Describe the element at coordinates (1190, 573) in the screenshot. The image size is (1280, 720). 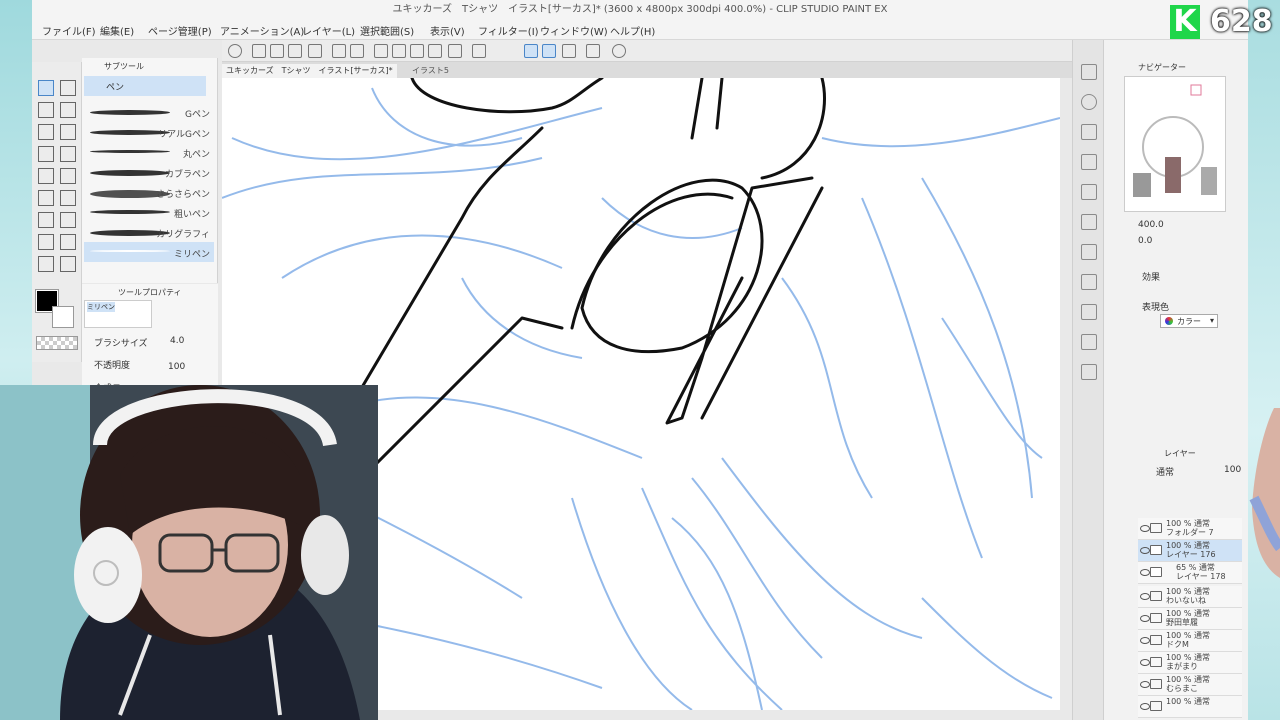
I see `layer-row: 65 % 通常 レイヤー 178` at that location.